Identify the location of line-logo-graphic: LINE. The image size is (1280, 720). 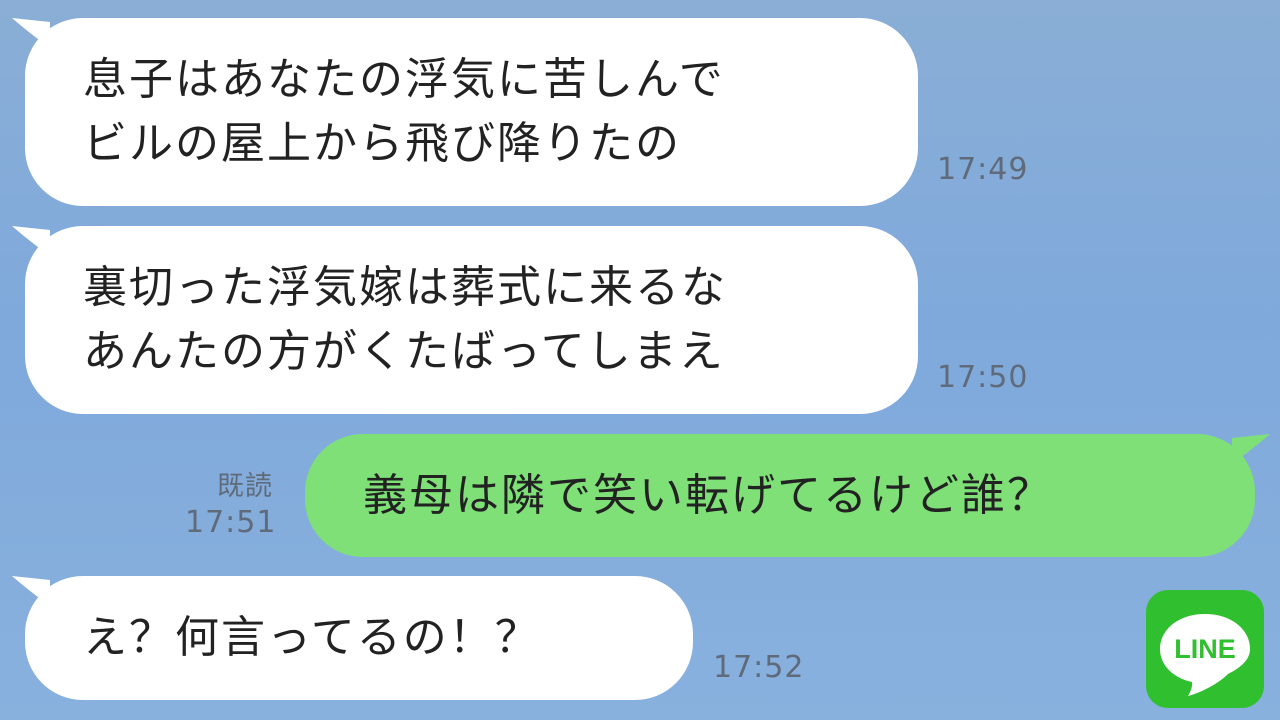
(1205, 655).